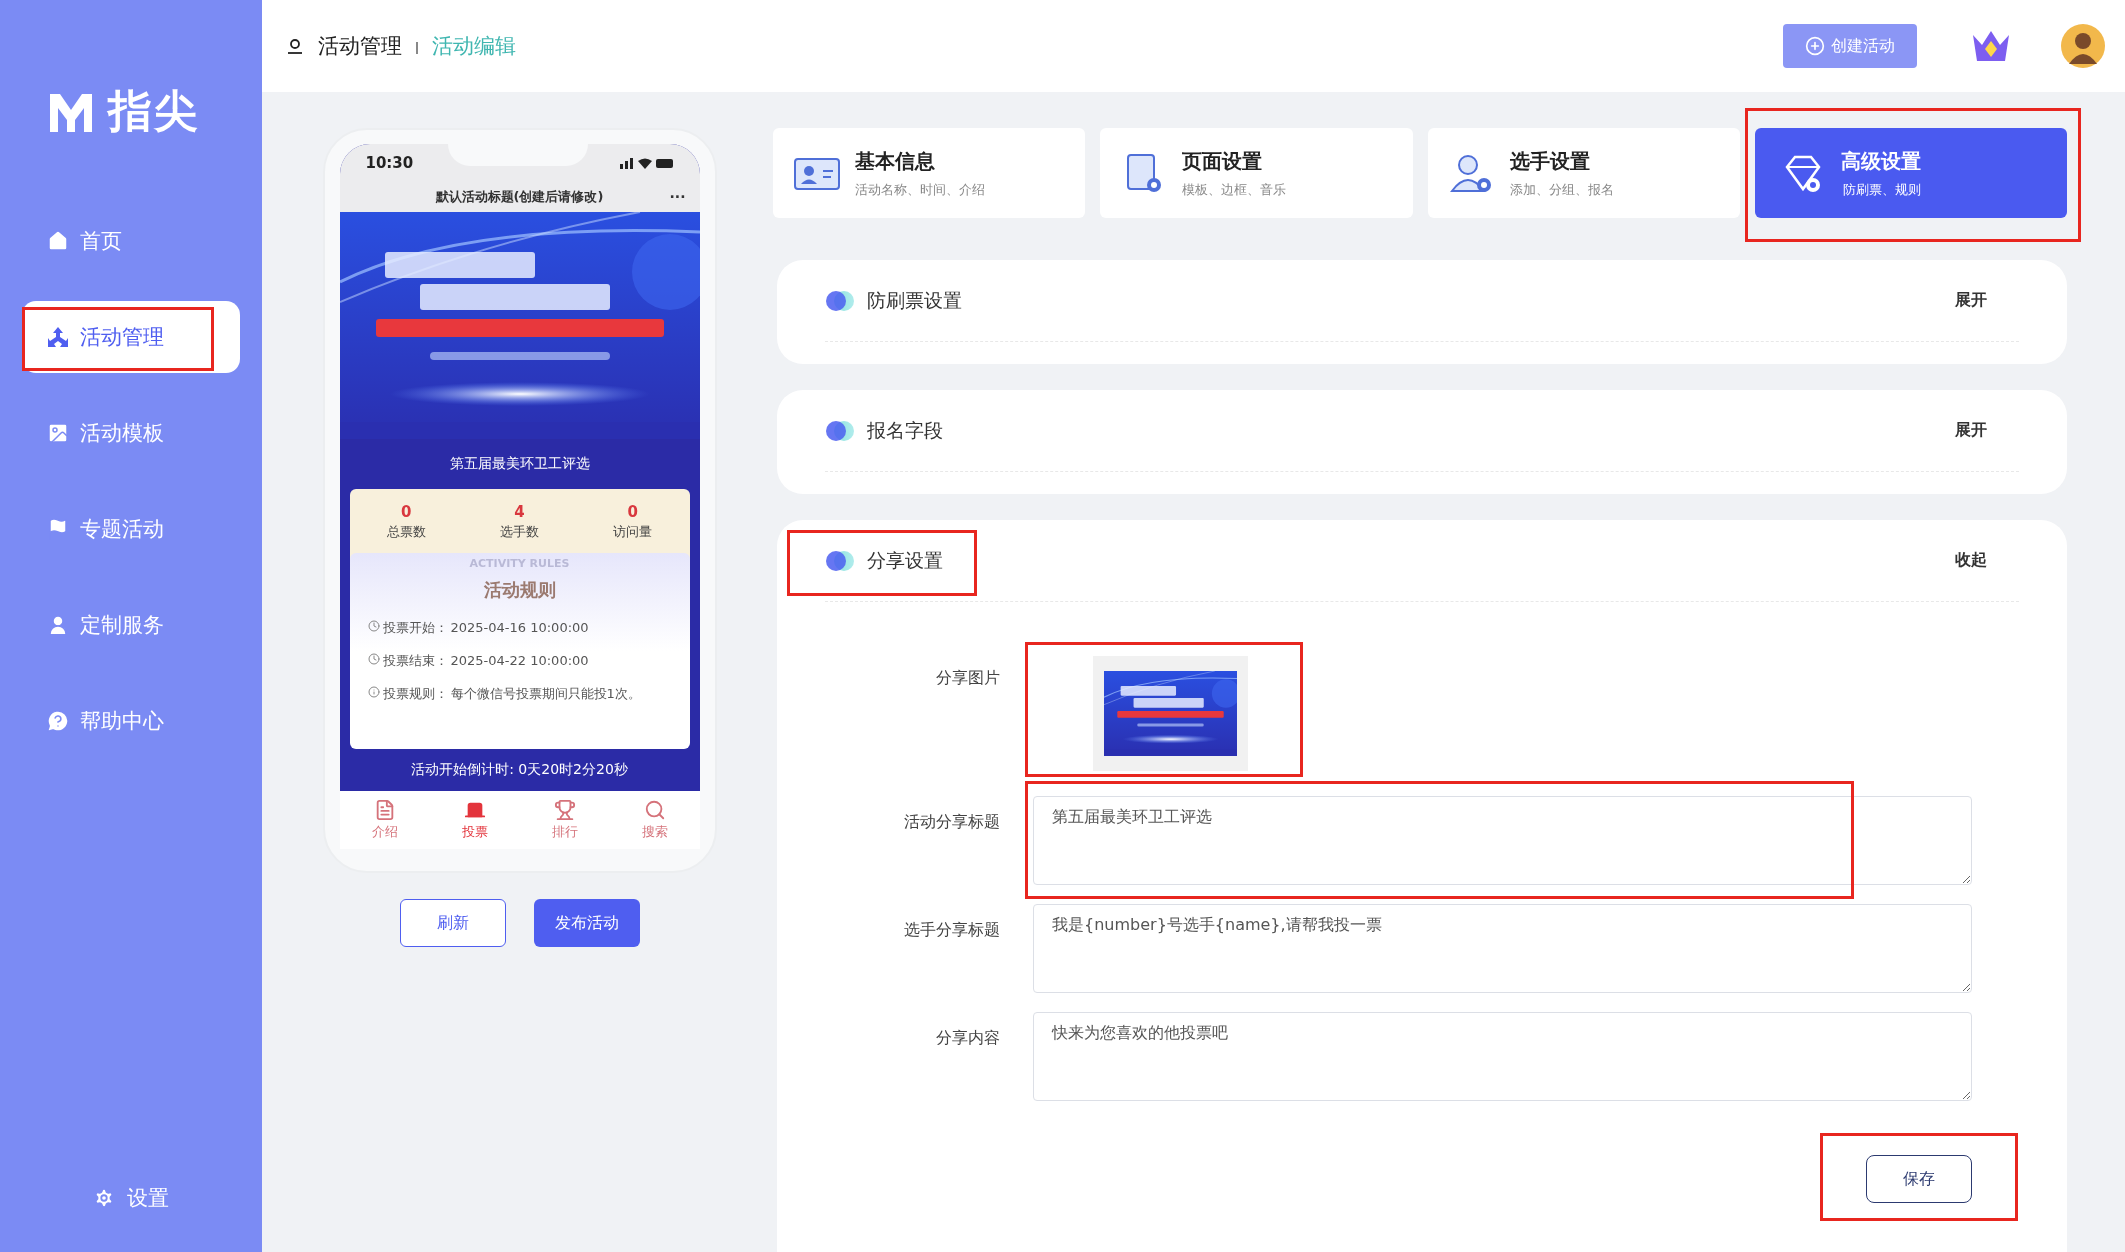  I want to click on settings-icon, so click(104, 1198).